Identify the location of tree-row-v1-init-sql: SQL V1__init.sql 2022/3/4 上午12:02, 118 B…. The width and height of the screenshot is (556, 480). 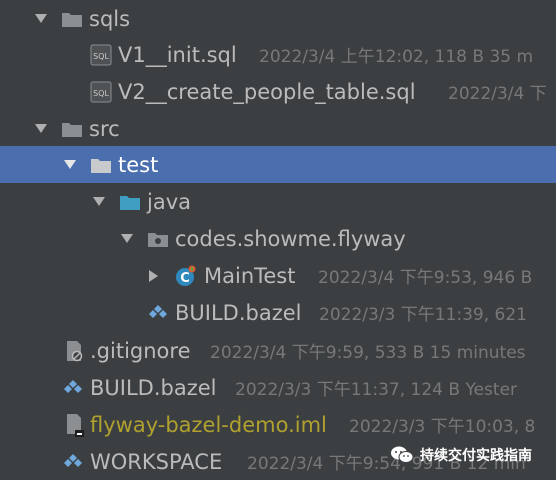
(278, 54).